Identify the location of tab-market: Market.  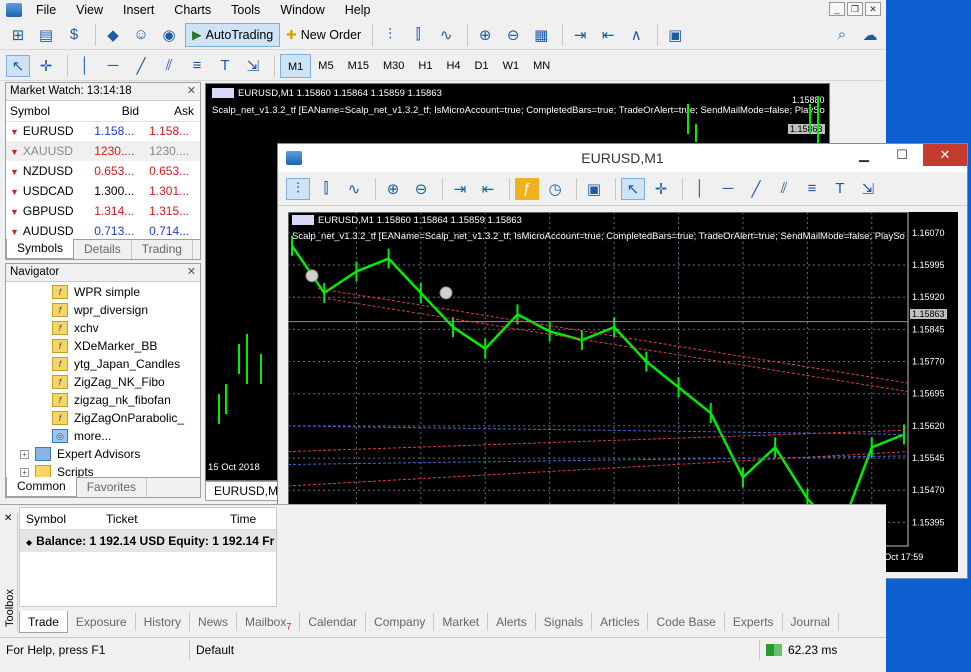
(461, 622).